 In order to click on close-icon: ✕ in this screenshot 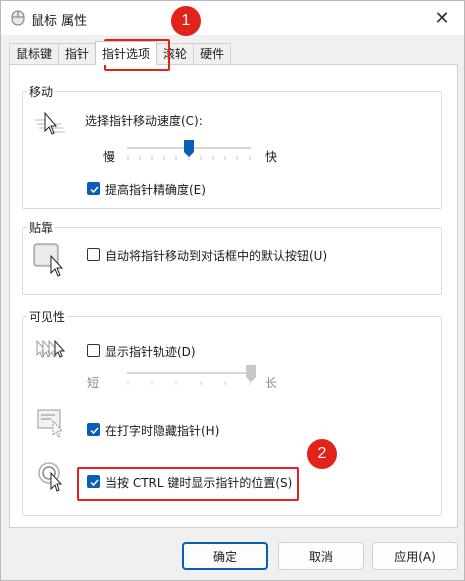, I will do `click(442, 18)`.